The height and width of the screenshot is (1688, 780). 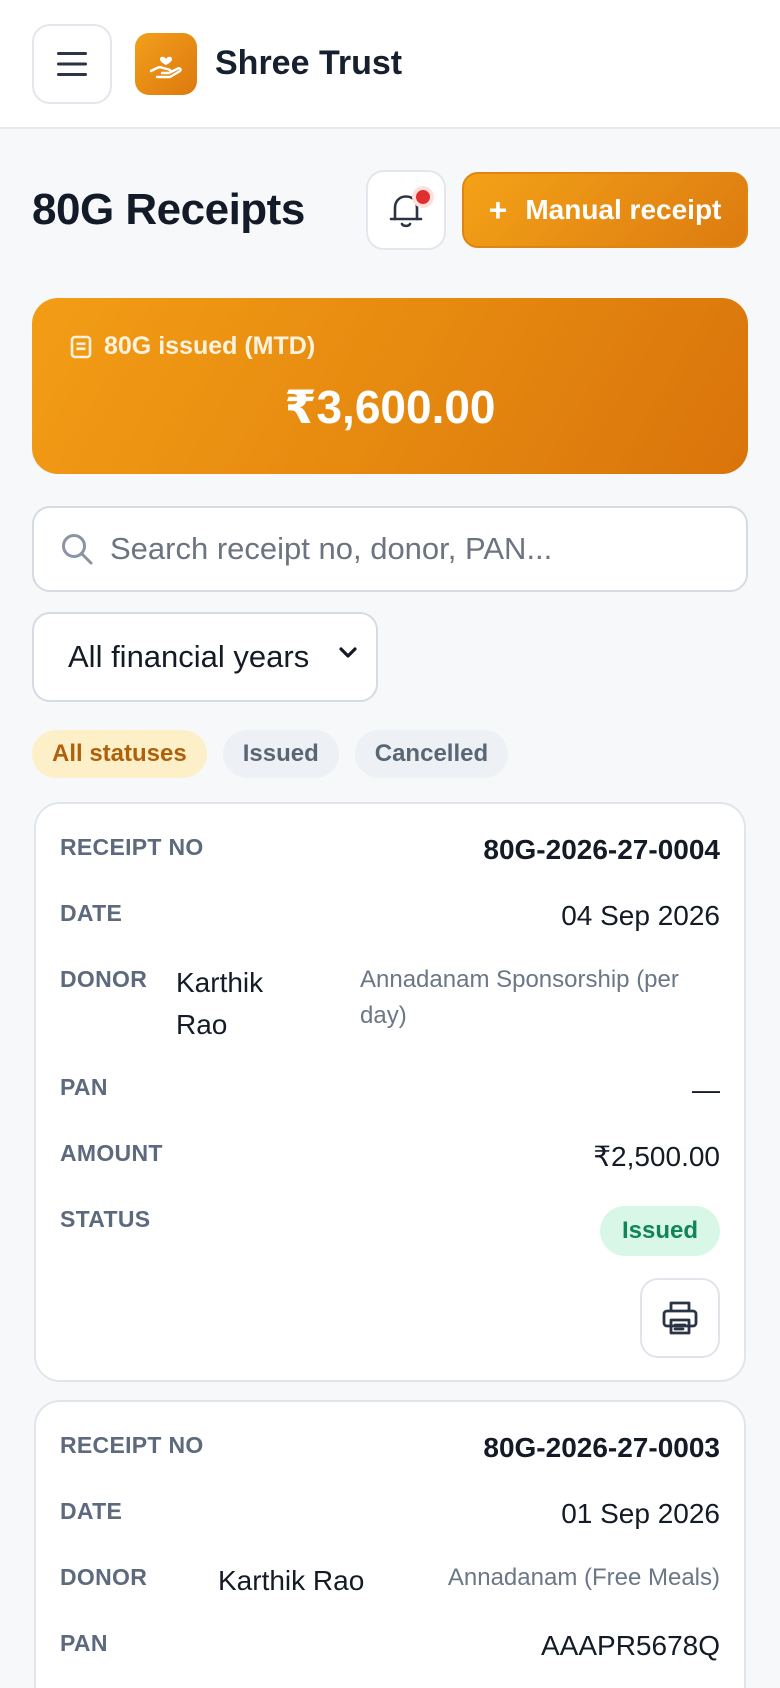 What do you see at coordinates (390, 920) in the screenshot?
I see `date-row: DATE 04 Sep 2026` at bounding box center [390, 920].